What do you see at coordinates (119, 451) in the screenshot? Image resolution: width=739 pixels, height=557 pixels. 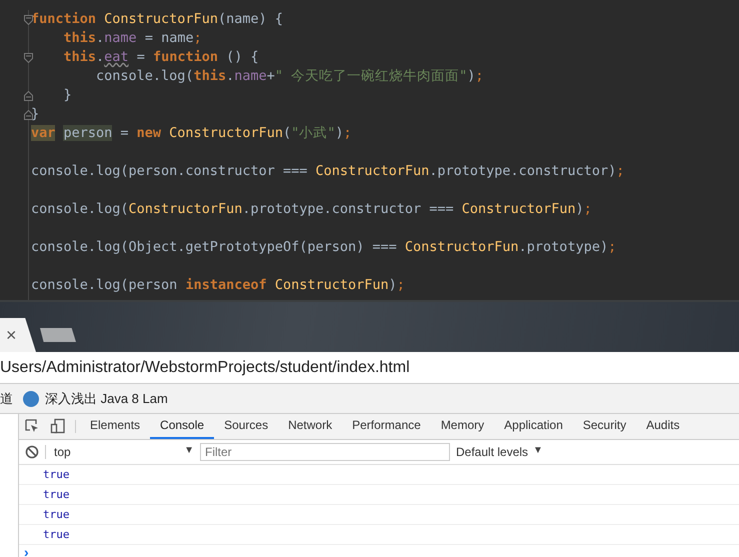 I see `context-dropdown: top ▼` at bounding box center [119, 451].